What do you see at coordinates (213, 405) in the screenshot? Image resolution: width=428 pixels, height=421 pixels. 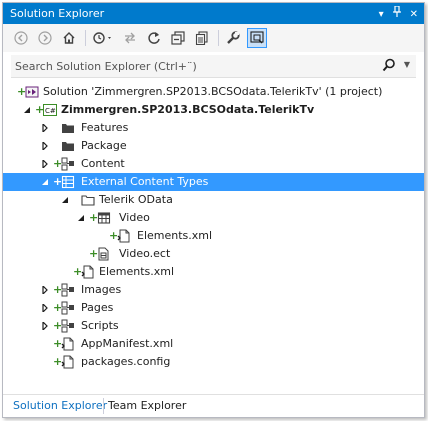 I see `bottom-tab-strip: Solution Explorer Team Explorer` at bounding box center [213, 405].